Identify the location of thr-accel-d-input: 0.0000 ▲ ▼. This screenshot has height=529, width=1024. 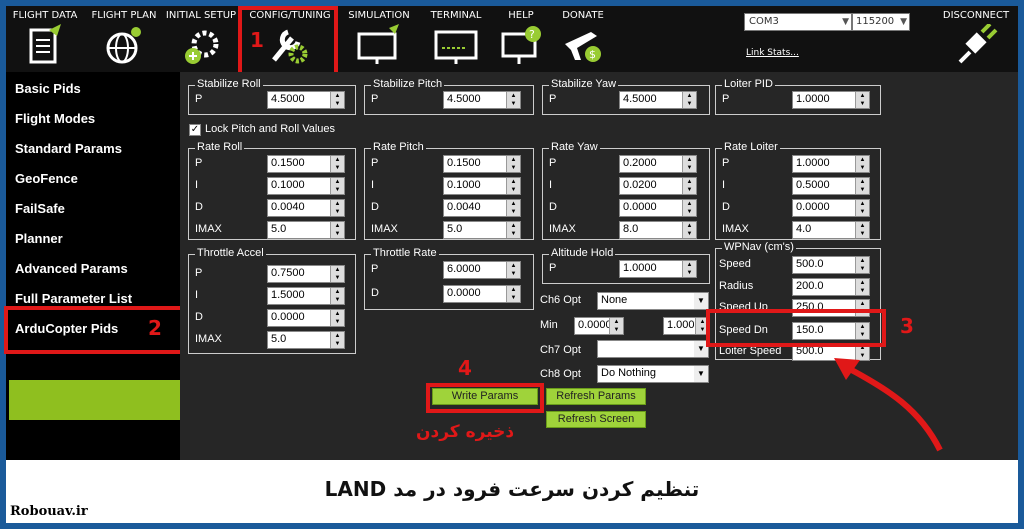
(306, 318).